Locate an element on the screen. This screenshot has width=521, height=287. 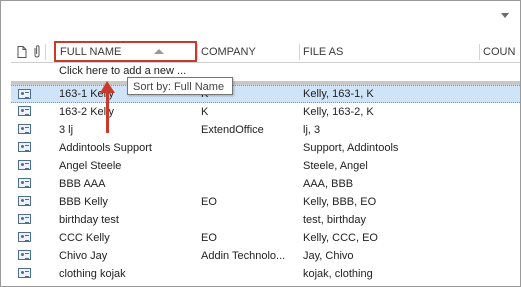
file-as-cell: Kelly, 163-1, K is located at coordinates (338, 94).